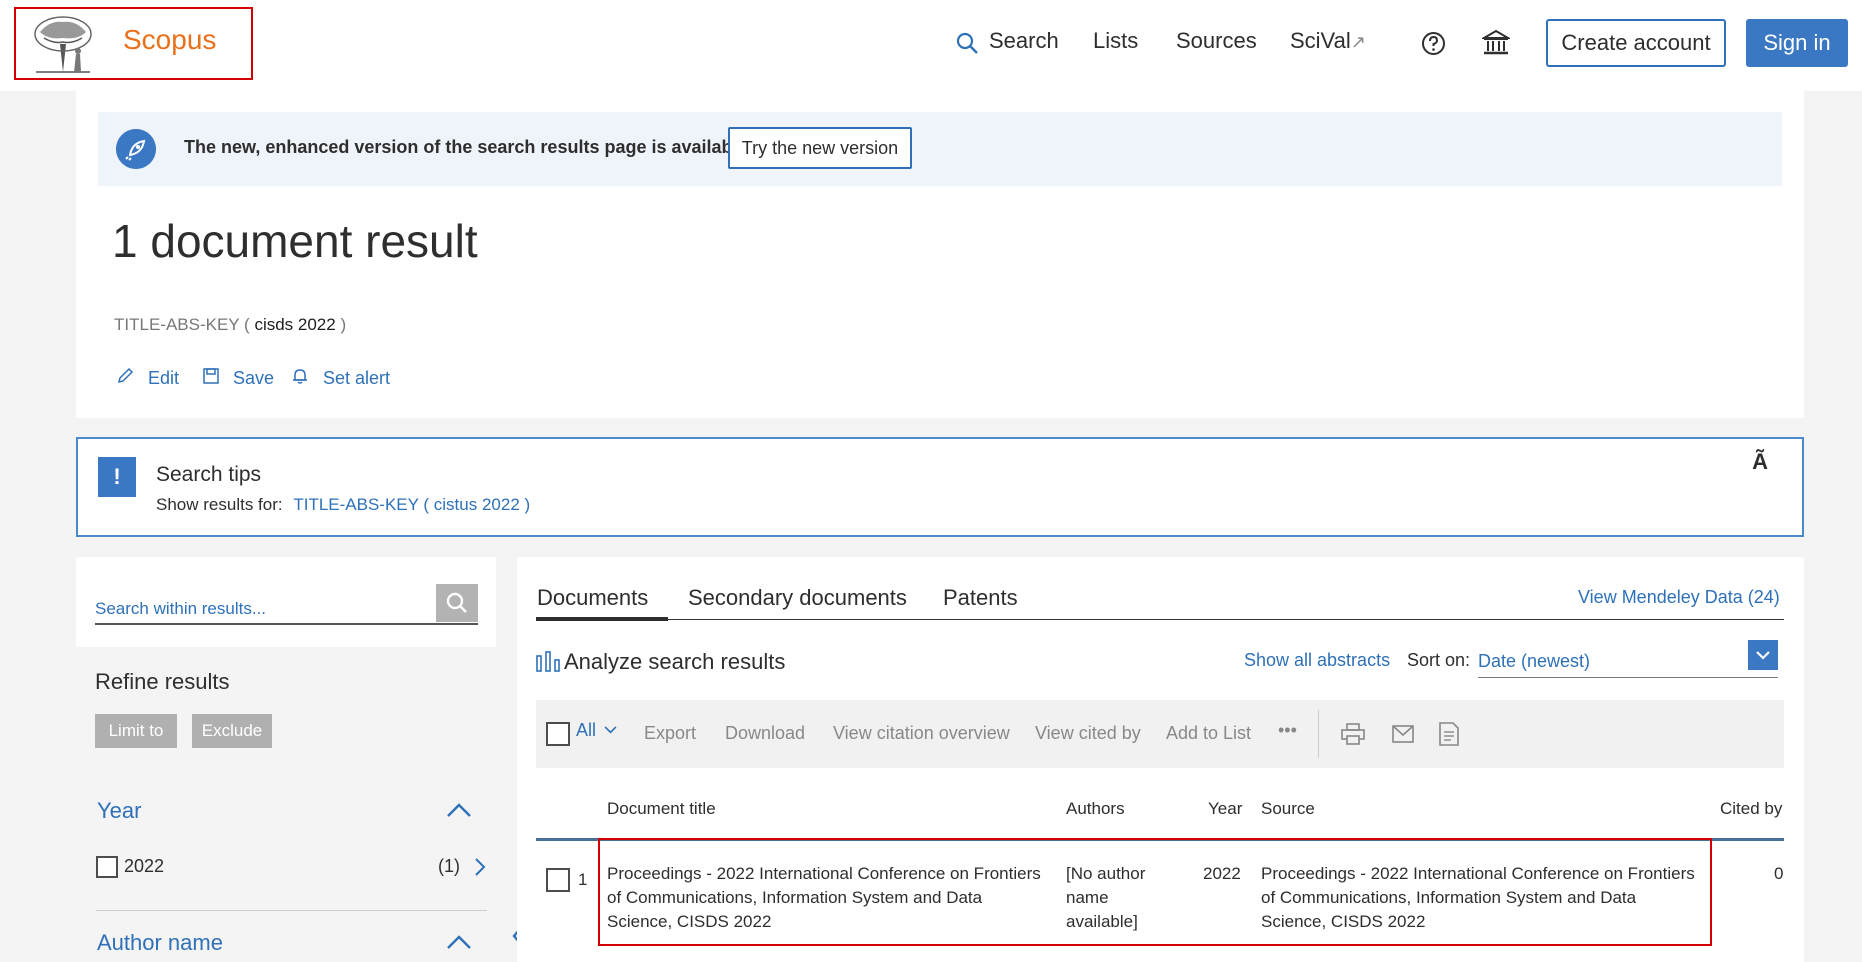 The width and height of the screenshot is (1862, 962). What do you see at coordinates (765, 733) in the screenshot?
I see `download-button: Download` at bounding box center [765, 733].